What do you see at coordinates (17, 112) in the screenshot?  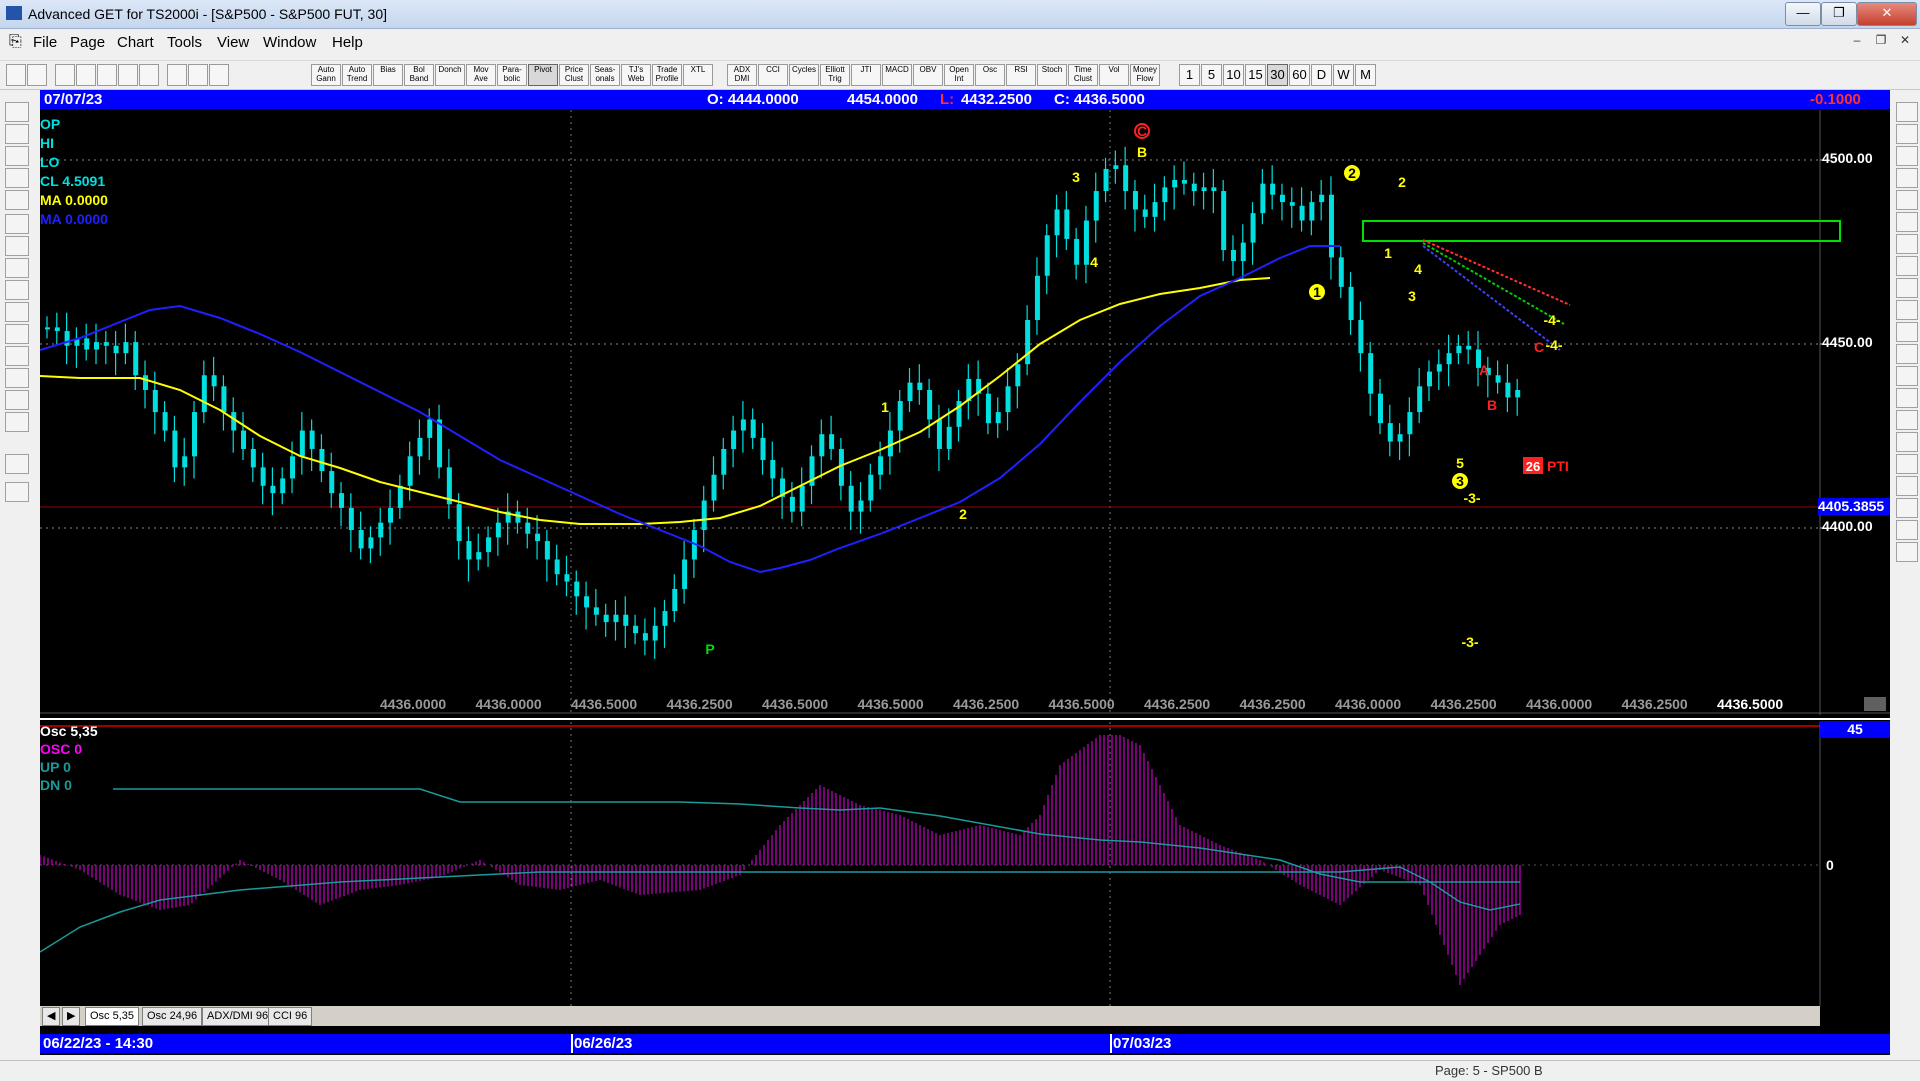 I see `open-icon` at bounding box center [17, 112].